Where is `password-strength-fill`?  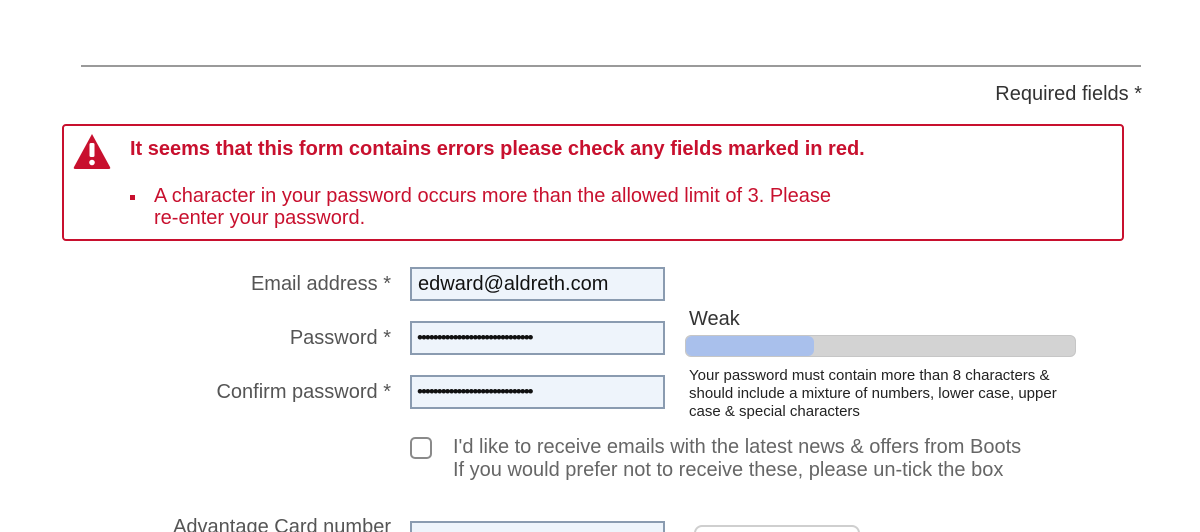
password-strength-fill is located at coordinates (750, 346).